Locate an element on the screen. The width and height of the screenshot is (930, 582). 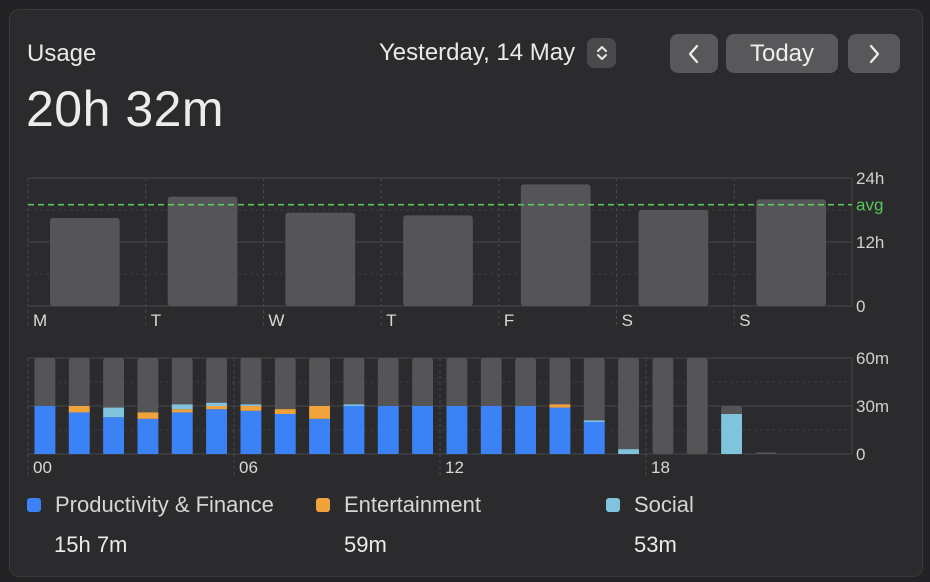
legend-social: Social is located at coordinates (650, 505).